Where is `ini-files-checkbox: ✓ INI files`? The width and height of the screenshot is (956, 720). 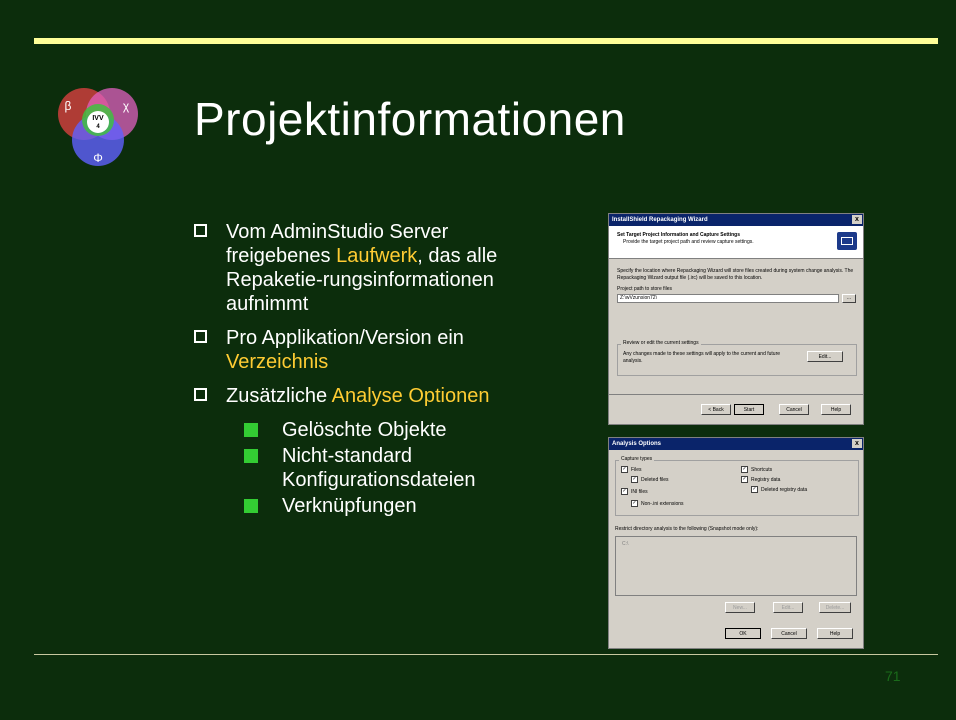
ini-files-checkbox: ✓ INI files is located at coordinates (634, 491).